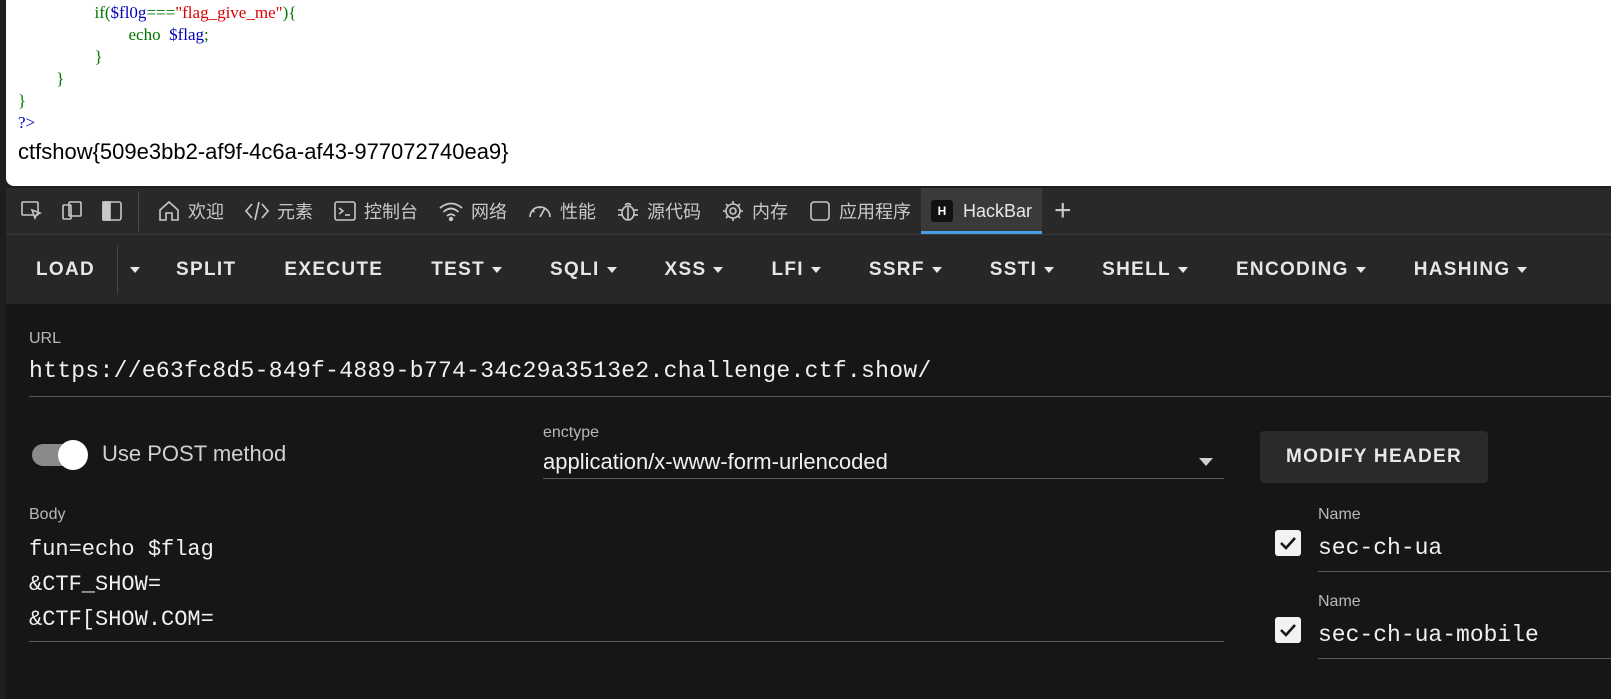 Image resolution: width=1611 pixels, height=699 pixels. I want to click on gauge-icon, so click(540, 212).